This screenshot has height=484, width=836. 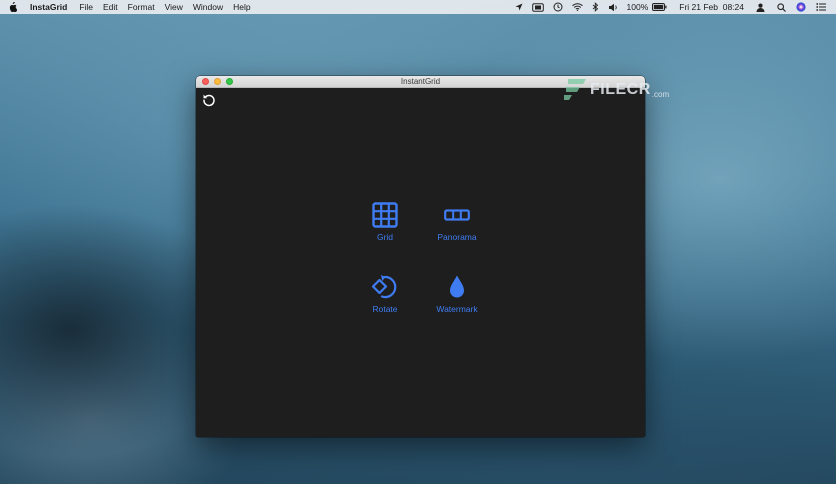 What do you see at coordinates (558, 7) in the screenshot?
I see `time-machine-icon` at bounding box center [558, 7].